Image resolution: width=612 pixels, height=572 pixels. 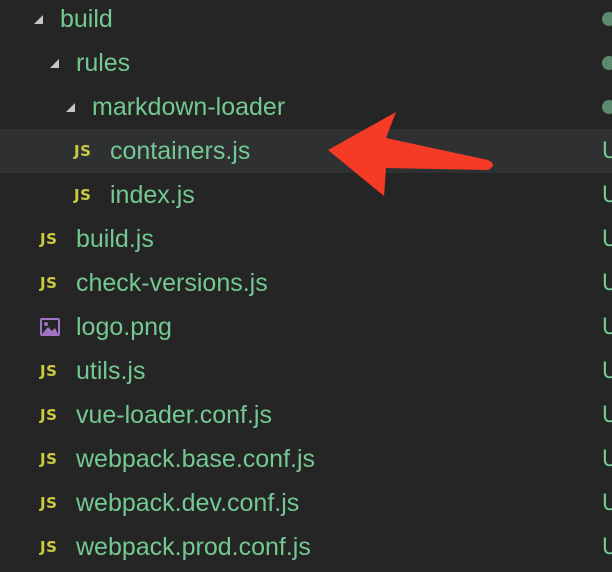 I want to click on tree-item-label: markdown-loader, so click(x=189, y=106).